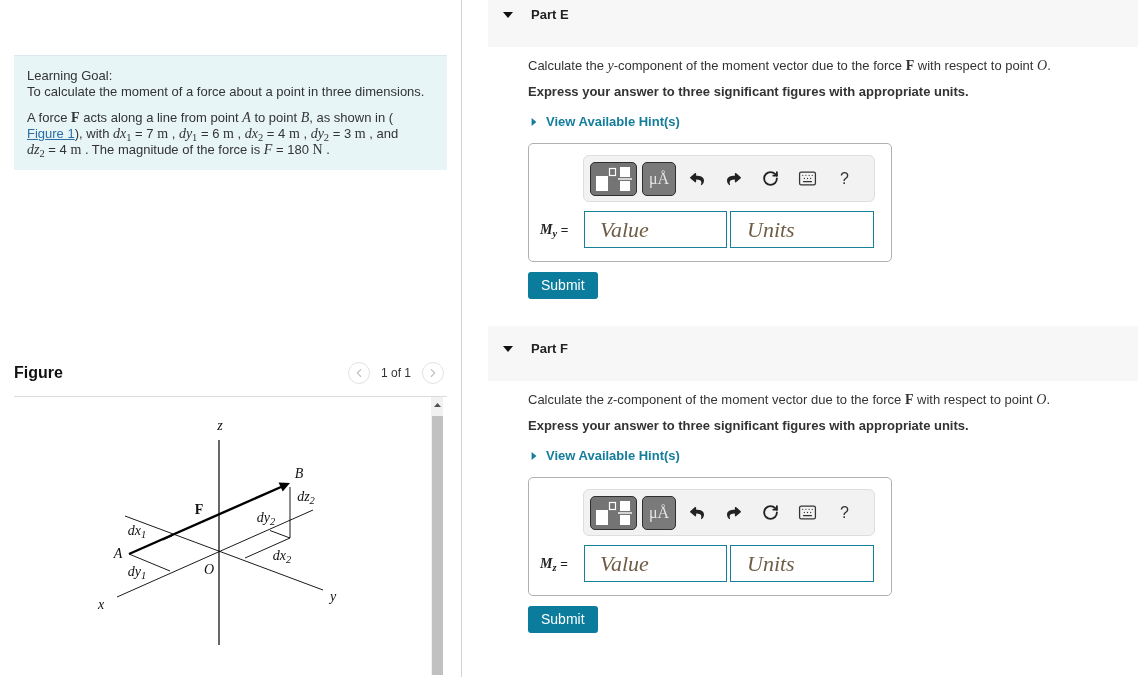 The height and width of the screenshot is (677, 1138). I want to click on problem-statement: A force F acts along a line from point A to point B, as shown in ( Figure 1), with dx$_{1}$ = 7 m , dy$_{1}$ = 6 m , dx$_{2}$ = 4 m , dy$_{2}$ = 3 m , and dz$_{2}$ = 4 m . The magnitude of the force is F = 180 N ., so click(213, 134).